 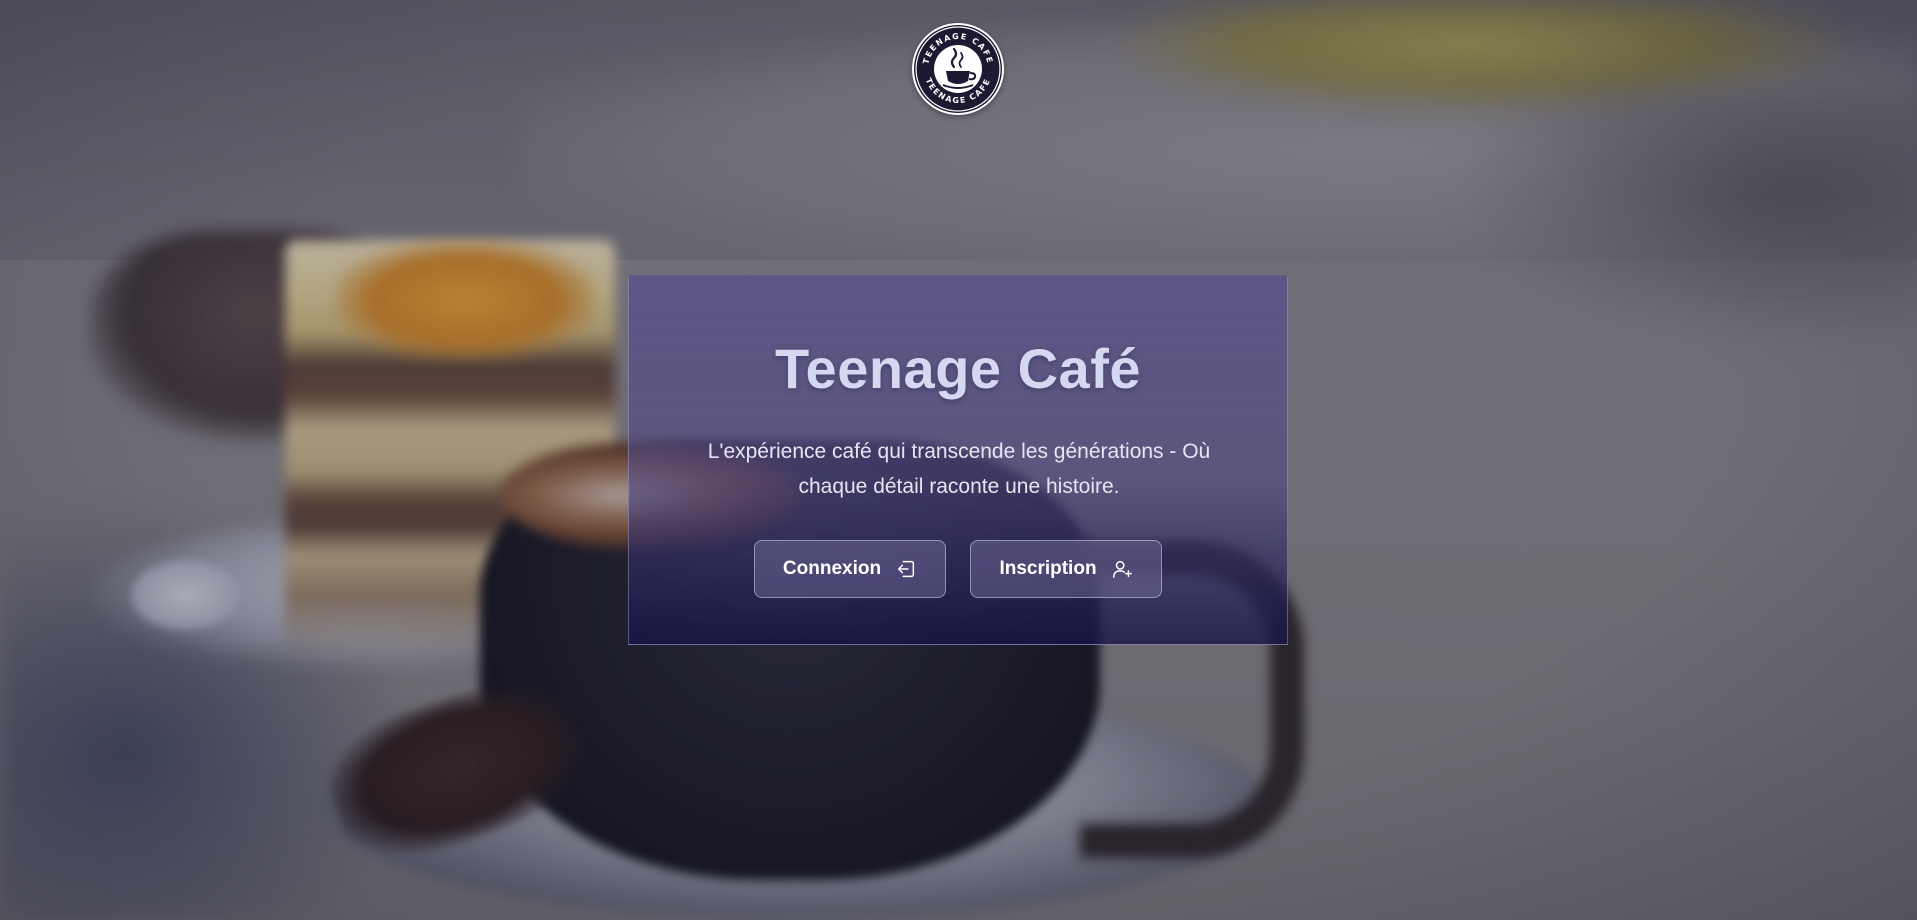 I want to click on signup-button: Inscription, so click(x=1066, y=569).